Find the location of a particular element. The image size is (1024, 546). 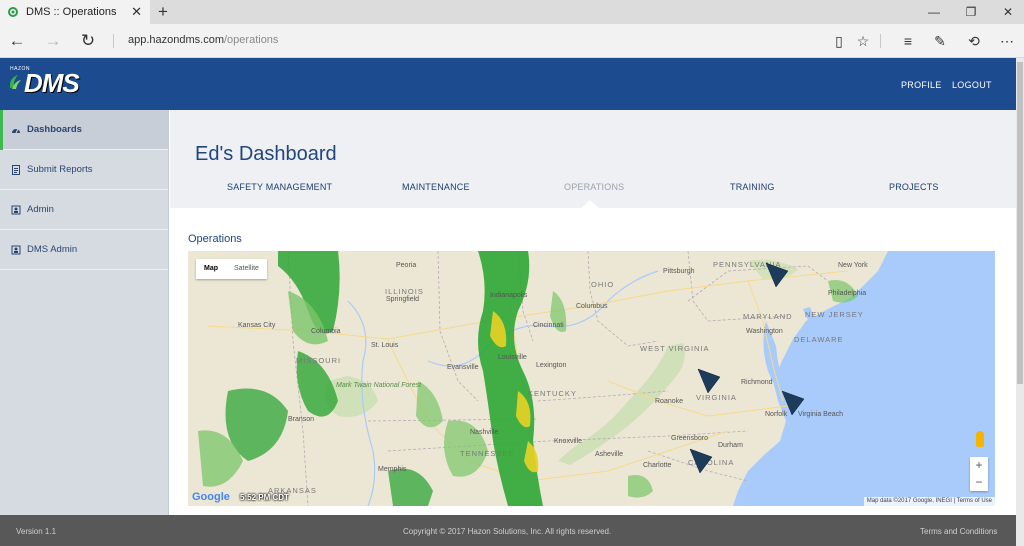

map-label: Indianapolis is located at coordinates (509, 295).